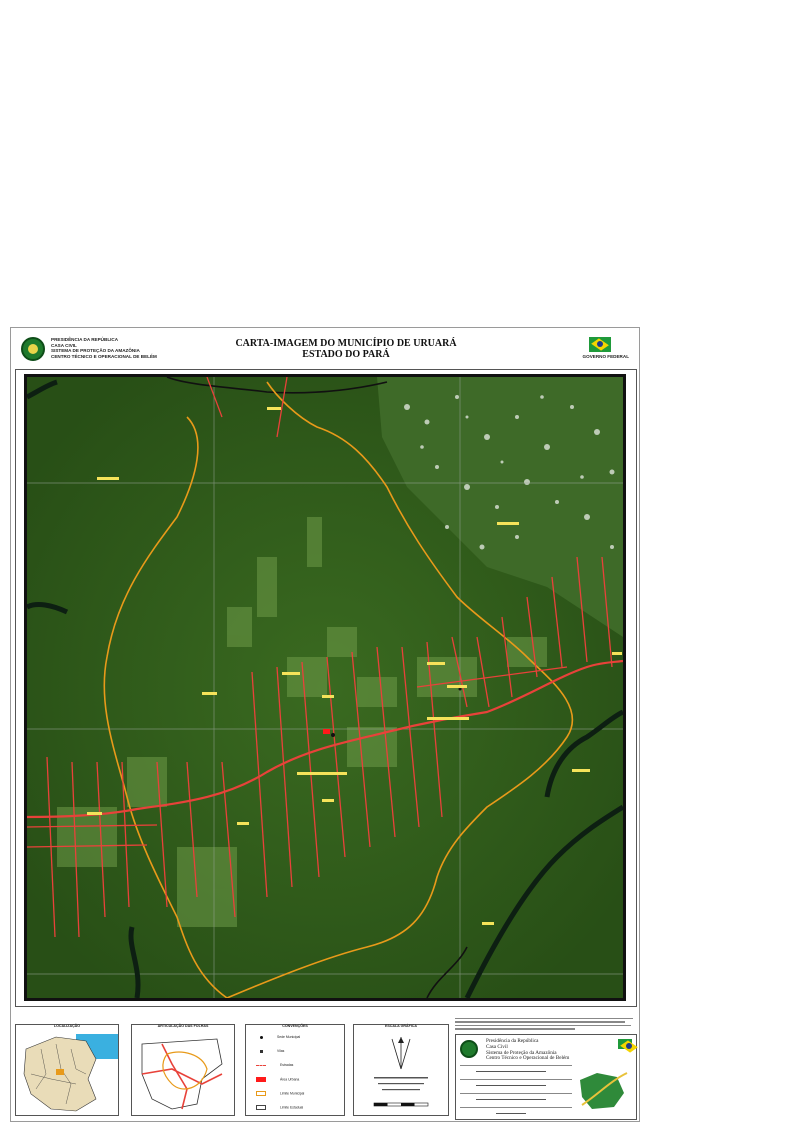 This screenshot has height=1131, width=800. Describe the element at coordinates (605, 356) in the screenshot. I see `government-label: GOVERNO FEDERAL` at that location.